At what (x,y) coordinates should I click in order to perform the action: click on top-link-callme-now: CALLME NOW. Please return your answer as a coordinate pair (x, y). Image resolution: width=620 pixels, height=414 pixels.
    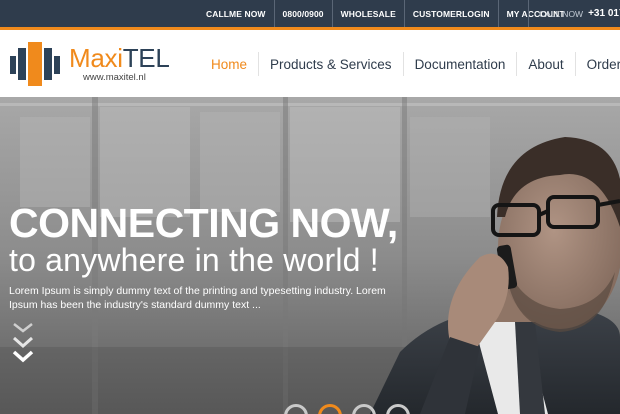
    Looking at the image, I should click on (236, 13).